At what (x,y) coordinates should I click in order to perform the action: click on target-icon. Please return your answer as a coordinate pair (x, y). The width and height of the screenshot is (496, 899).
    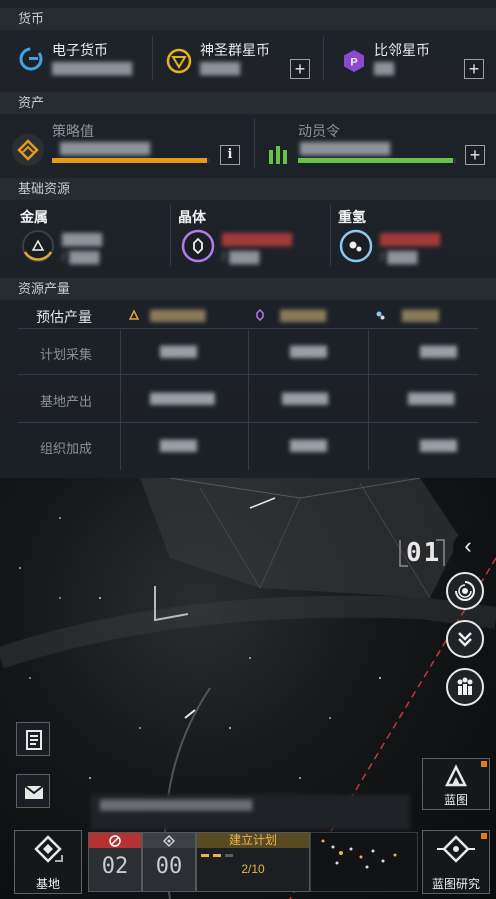
    Looking at the image, I should click on (169, 840).